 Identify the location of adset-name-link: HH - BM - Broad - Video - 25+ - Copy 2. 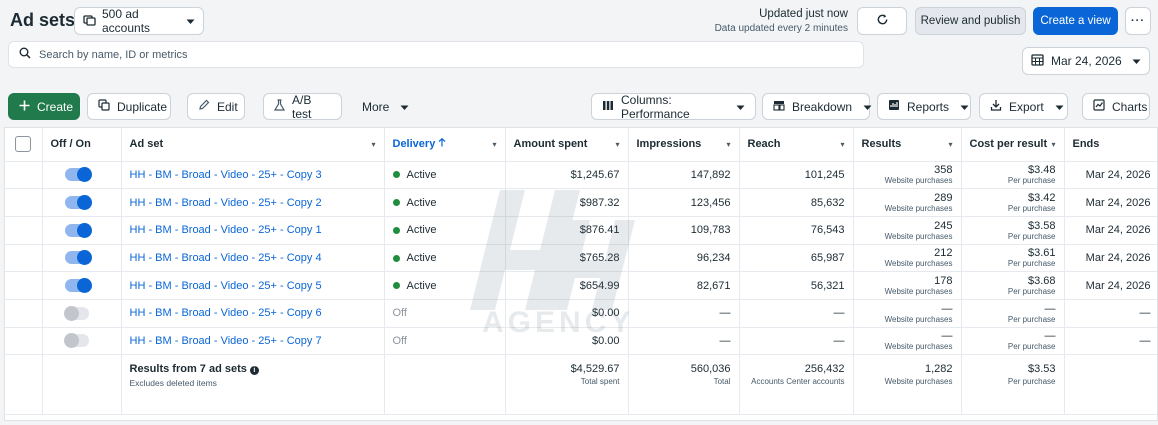
(226, 203).